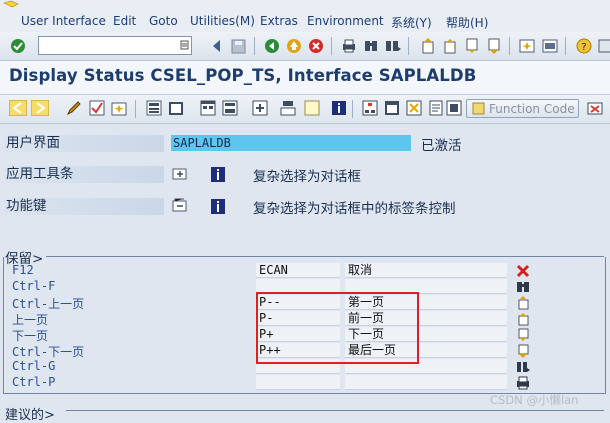 The height and width of the screenshot is (423, 610). What do you see at coordinates (180, 174) in the screenshot?
I see `expand-node-icon` at bounding box center [180, 174].